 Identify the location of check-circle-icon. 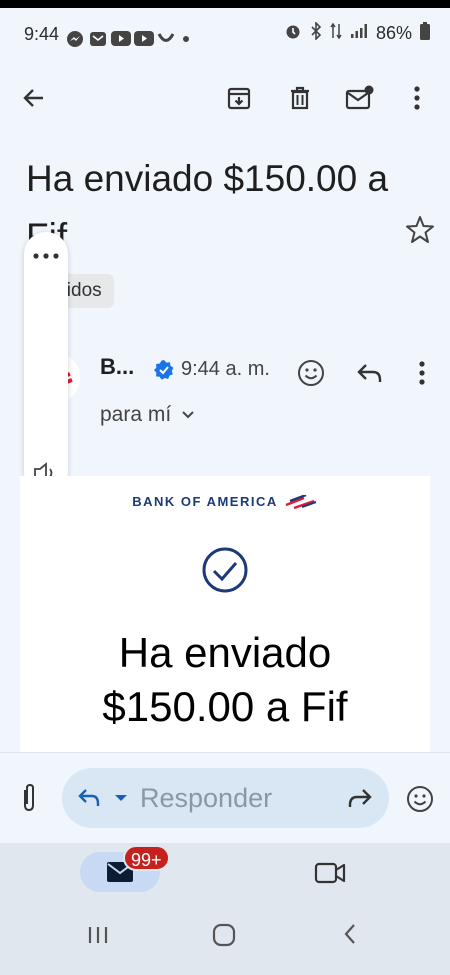
(225, 570).